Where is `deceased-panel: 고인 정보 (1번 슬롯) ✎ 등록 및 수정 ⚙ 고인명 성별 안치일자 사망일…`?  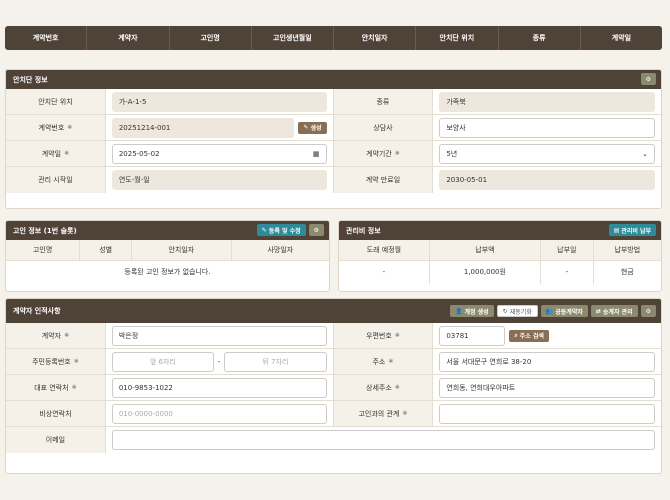
deceased-panel: 고인 정보 (1번 슬롯) ✎ 등록 및 수정 ⚙ 고인명 성별 안치일자 사망일… is located at coordinates (167, 256).